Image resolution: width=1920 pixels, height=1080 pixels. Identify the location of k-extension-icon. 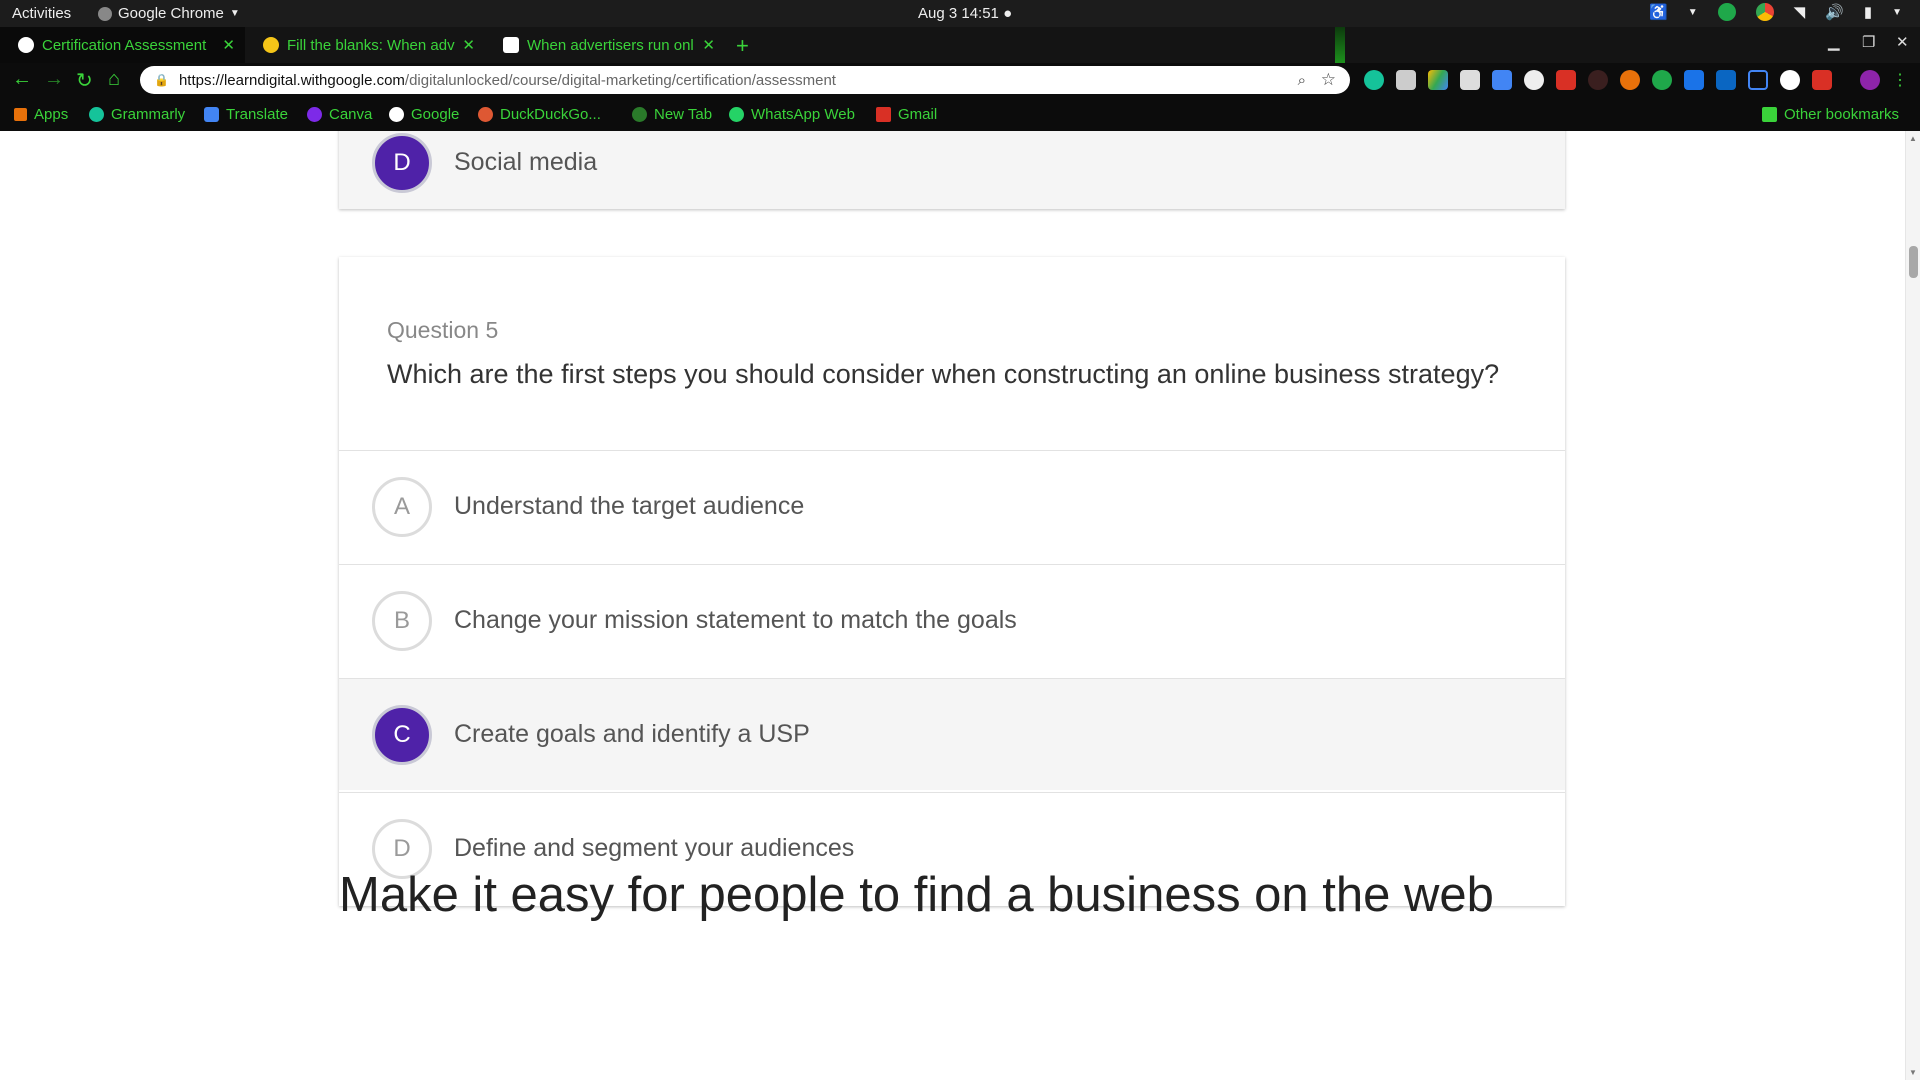
(1598, 80).